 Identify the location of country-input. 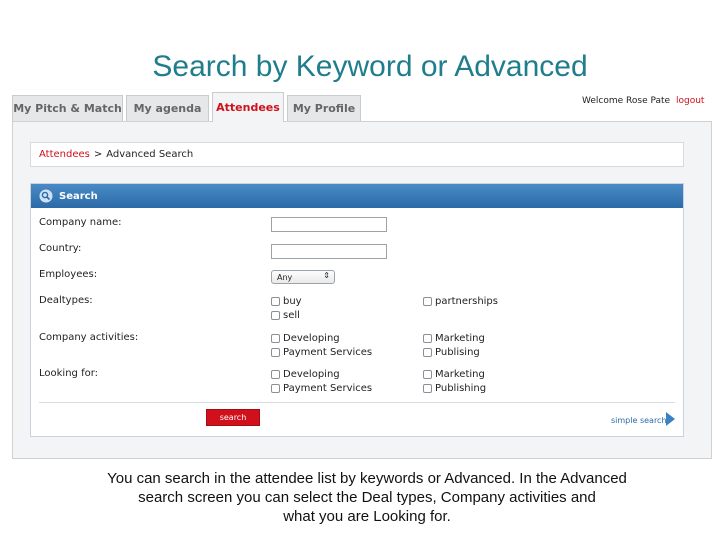
(329, 251).